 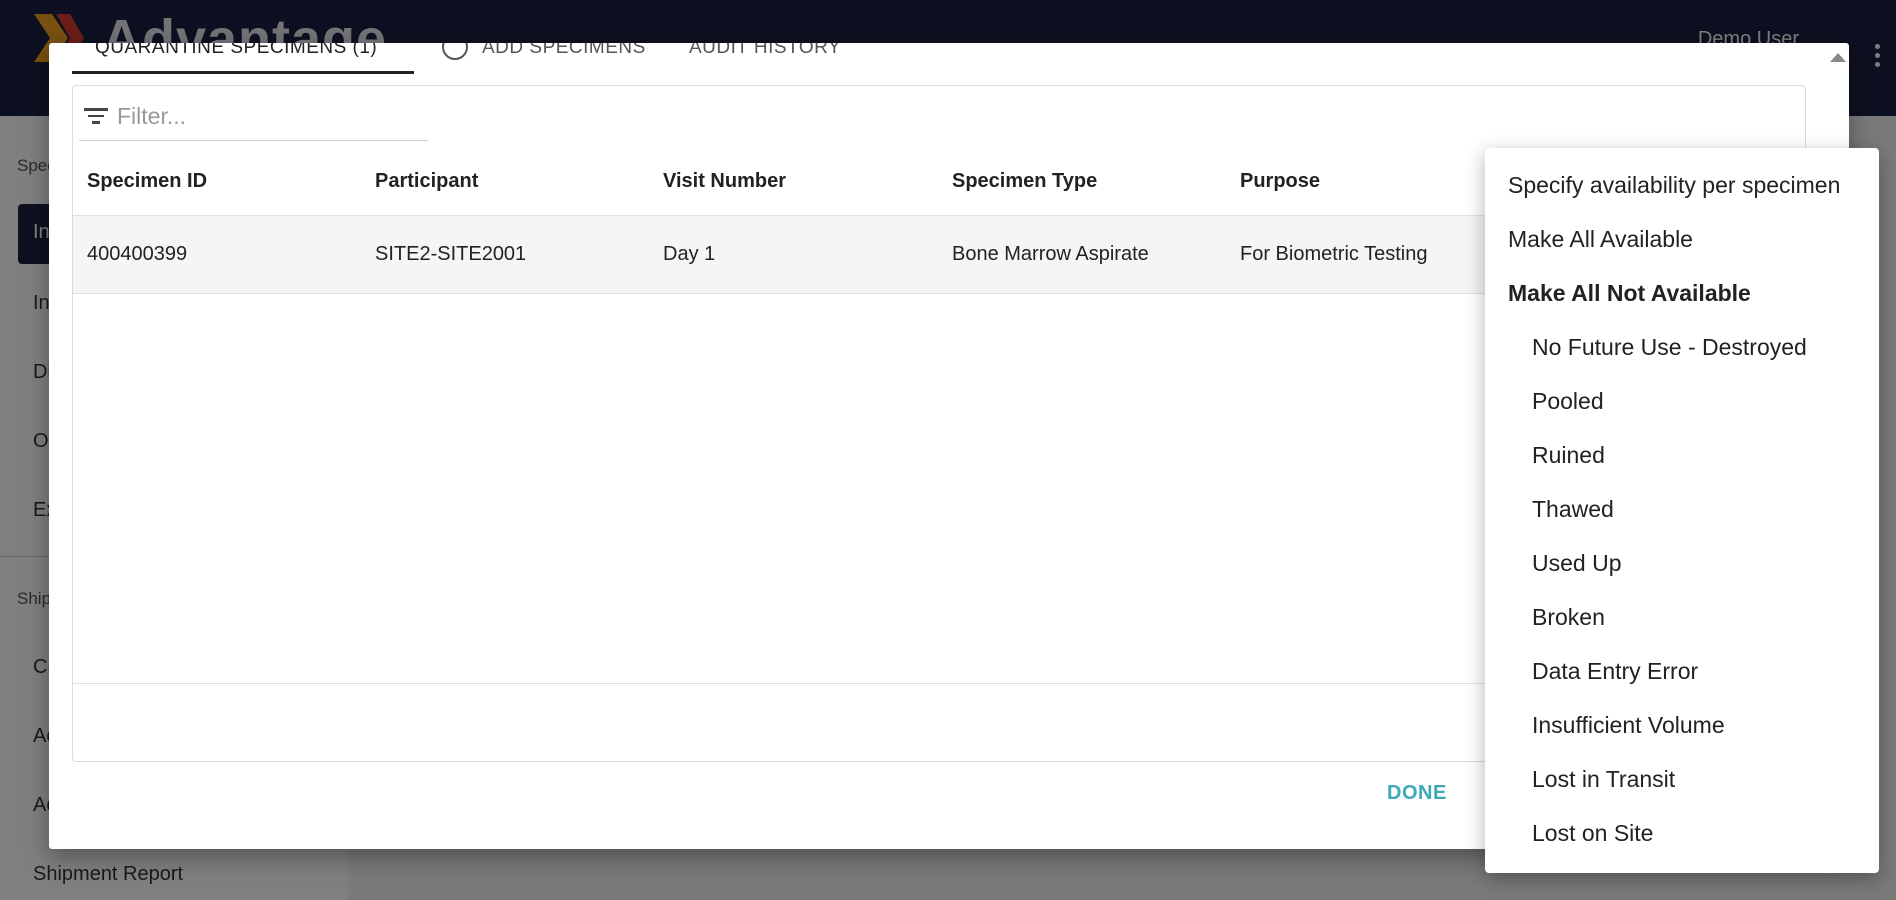 I want to click on filter-field, so click(x=253, y=113).